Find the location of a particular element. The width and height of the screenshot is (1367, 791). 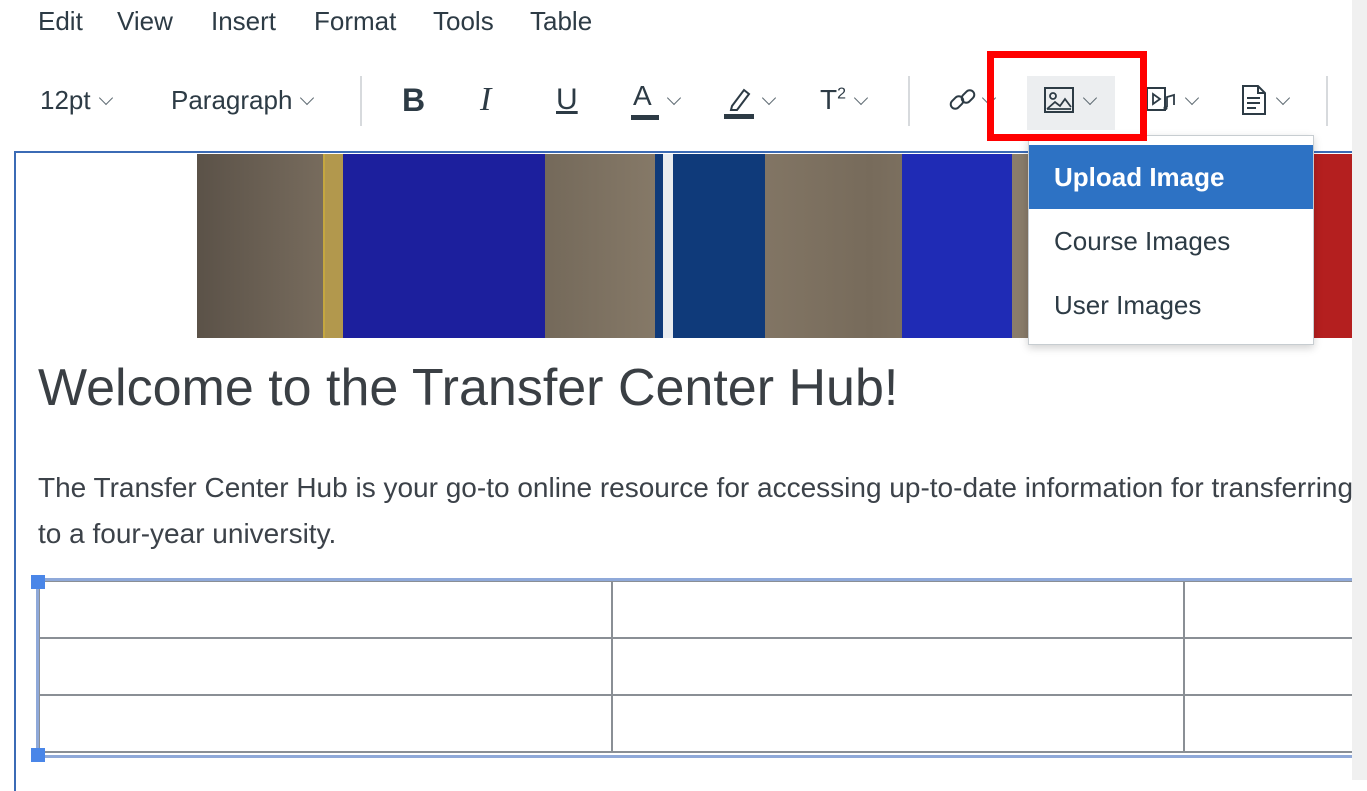

underline-button: U is located at coordinates (567, 100).